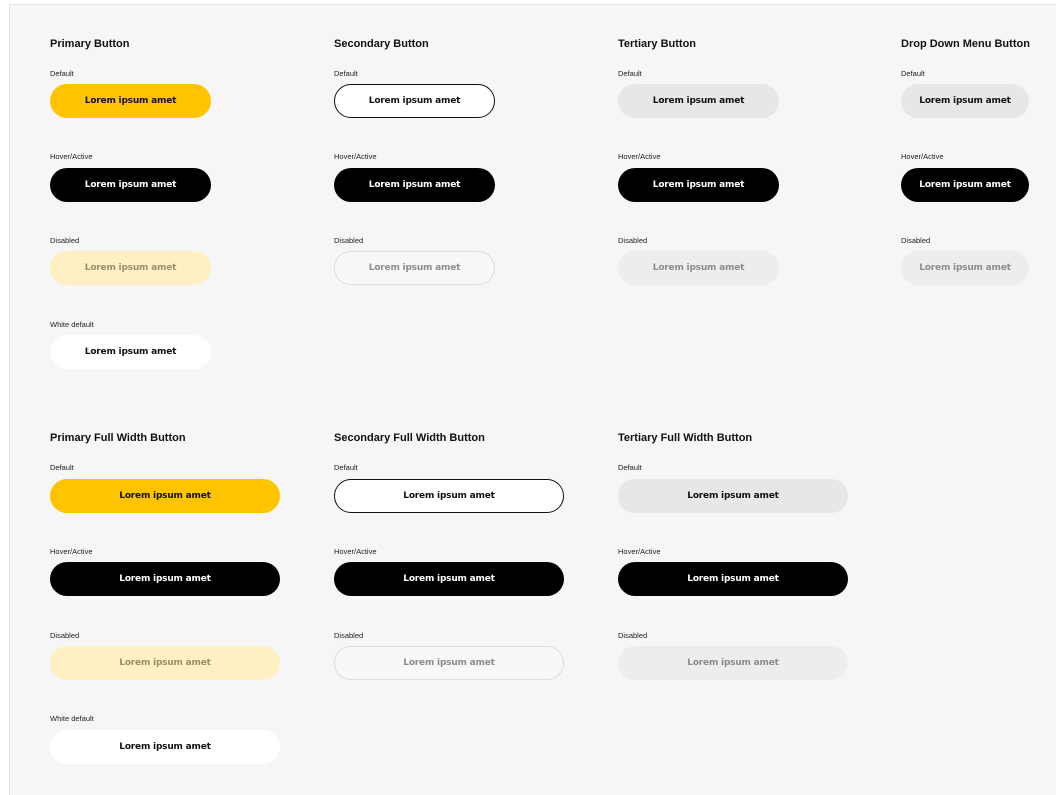 The height and width of the screenshot is (795, 1056). Describe the element at coordinates (130, 101) in the screenshot. I see `primary-button-default: Lorem ipsum amet` at that location.